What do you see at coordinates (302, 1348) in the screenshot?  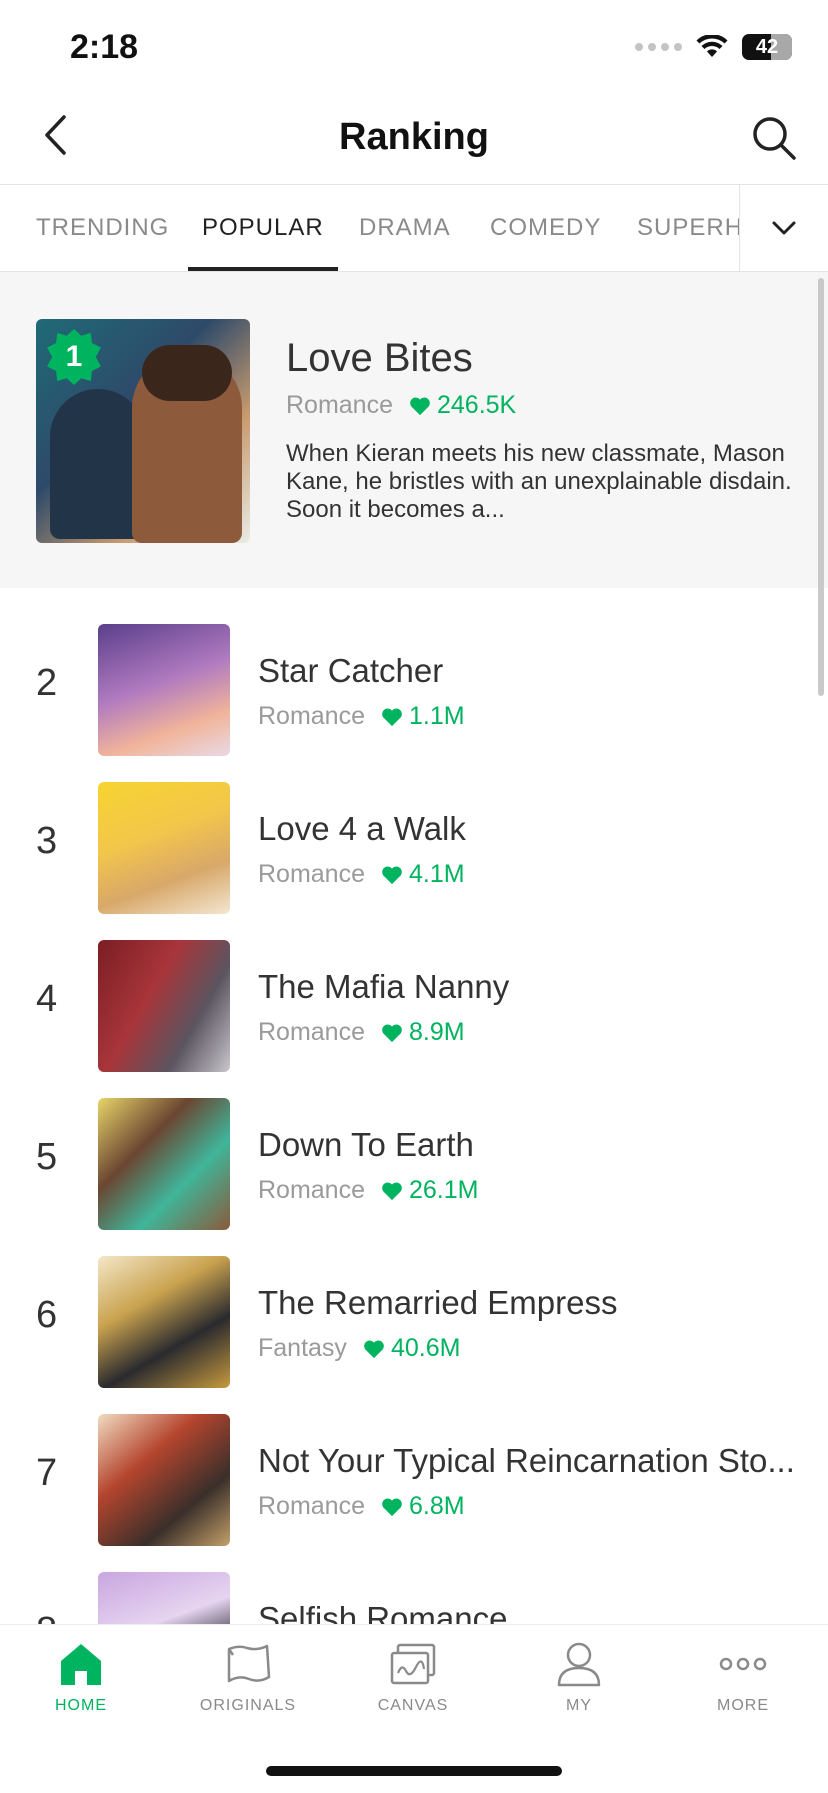 I see `series-genre: Fantasy` at bounding box center [302, 1348].